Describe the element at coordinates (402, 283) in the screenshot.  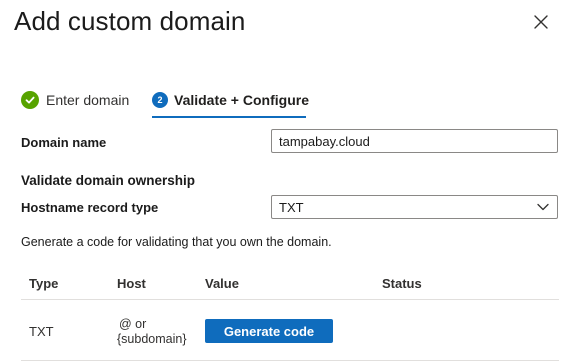
I see `column-header-status: Status` at that location.